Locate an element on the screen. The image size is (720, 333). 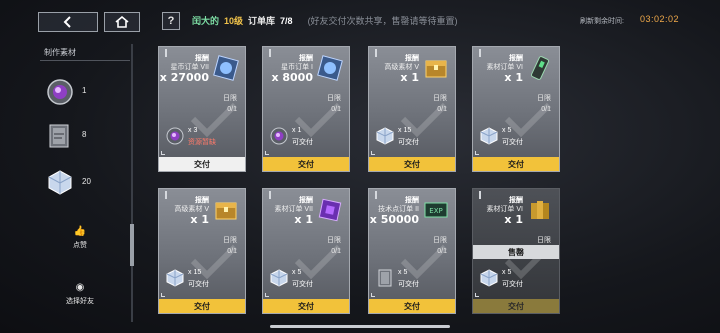
help-button: ? is located at coordinates (171, 21).